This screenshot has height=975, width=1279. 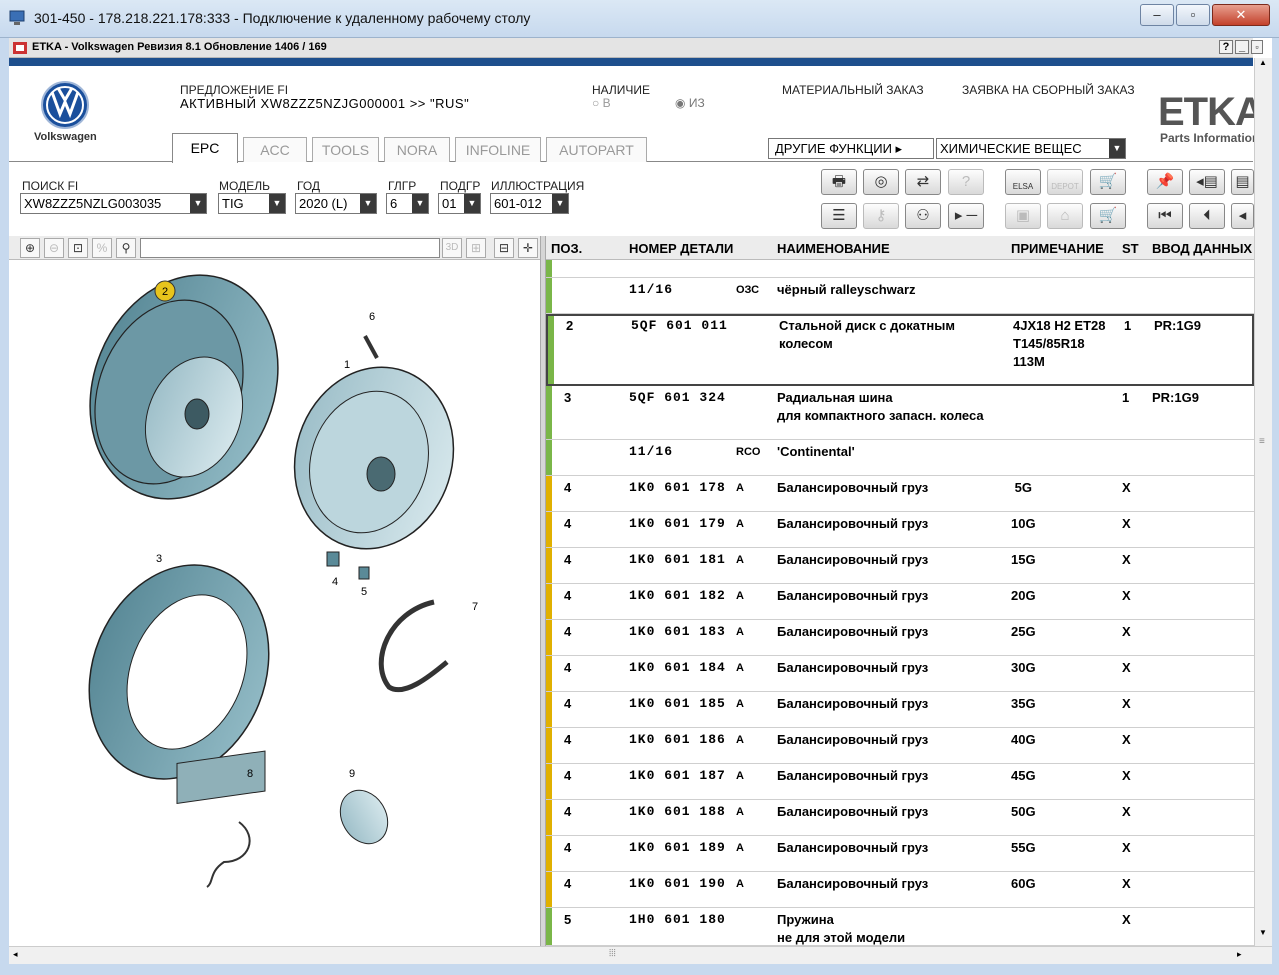 I want to click on back-page-button: ◂▤, so click(x=1207, y=182).